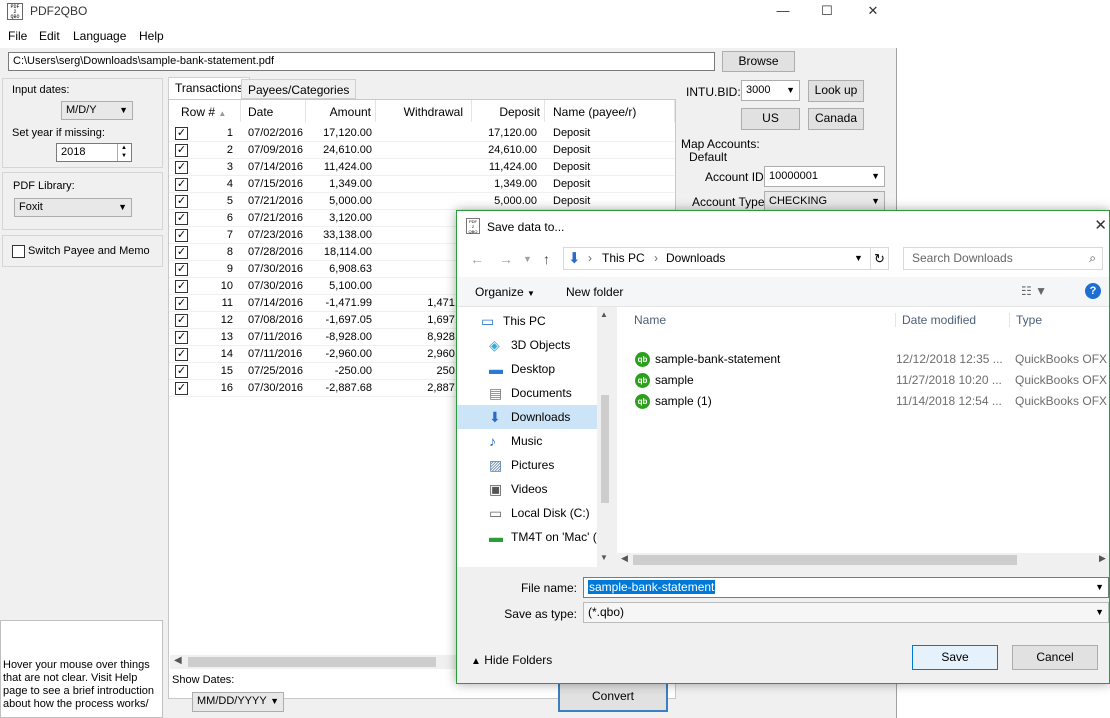  What do you see at coordinates (858, 258) in the screenshot?
I see `address-dropdown-icon: ▼` at bounding box center [858, 258].